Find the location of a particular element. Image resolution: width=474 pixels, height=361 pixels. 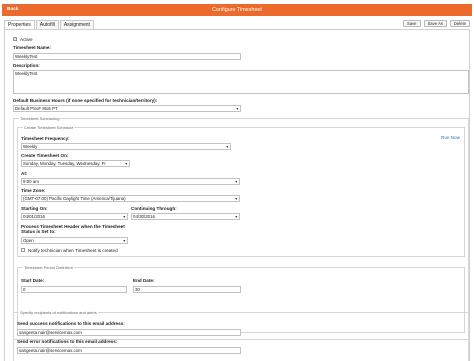

tab-properties: Properties is located at coordinates (19, 24).